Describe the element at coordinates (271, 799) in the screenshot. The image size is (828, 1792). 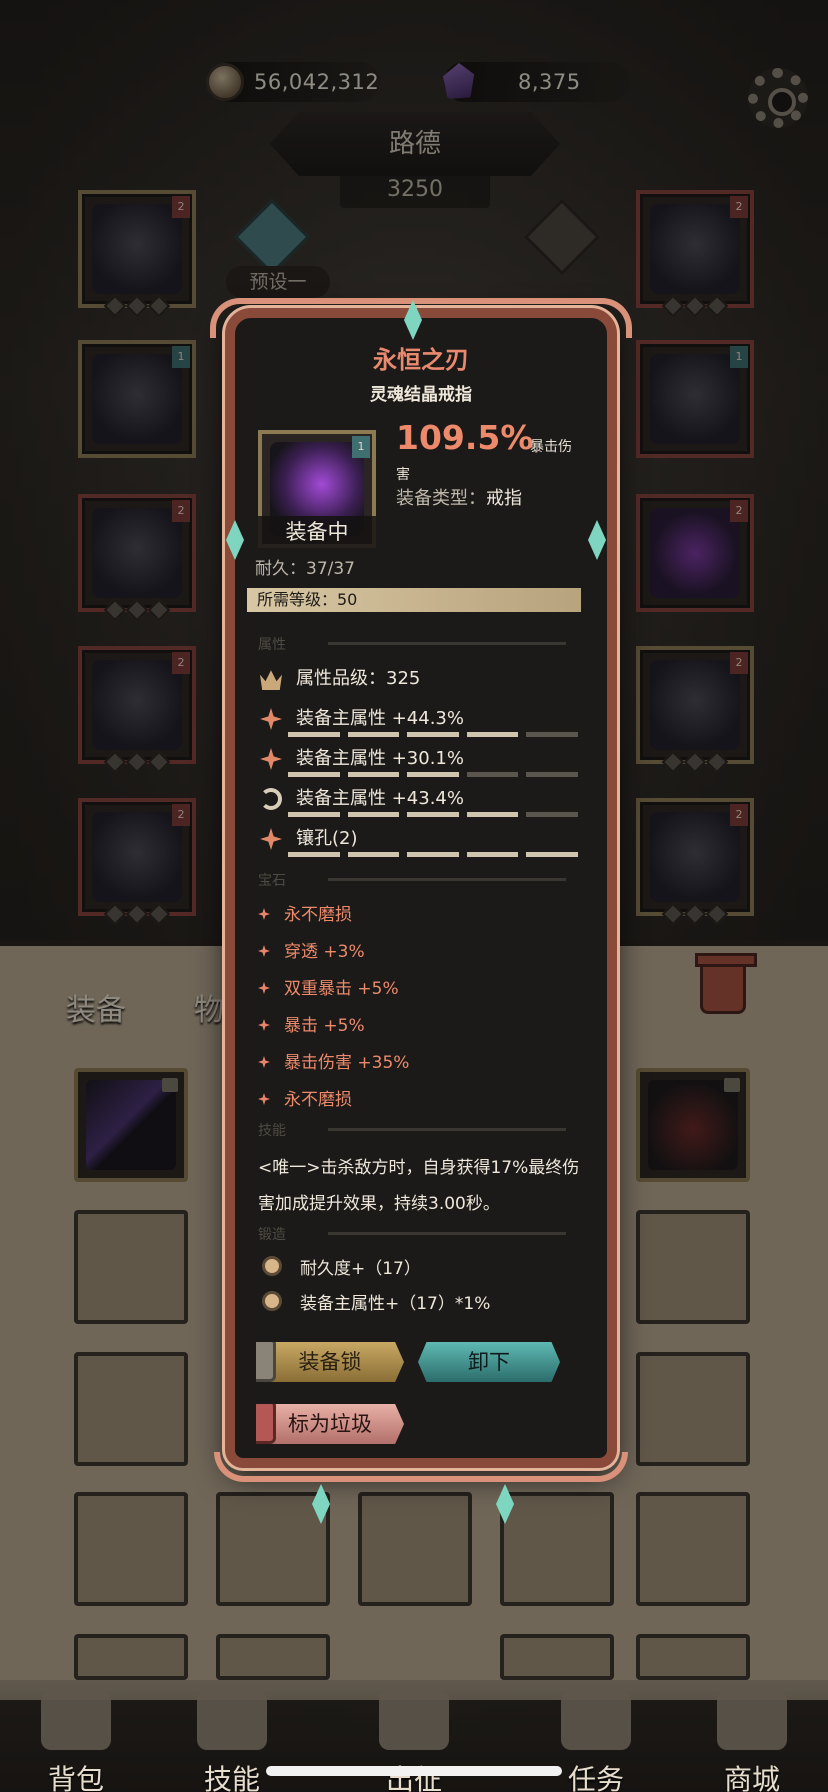
I see `attr-reroll-icon` at that location.